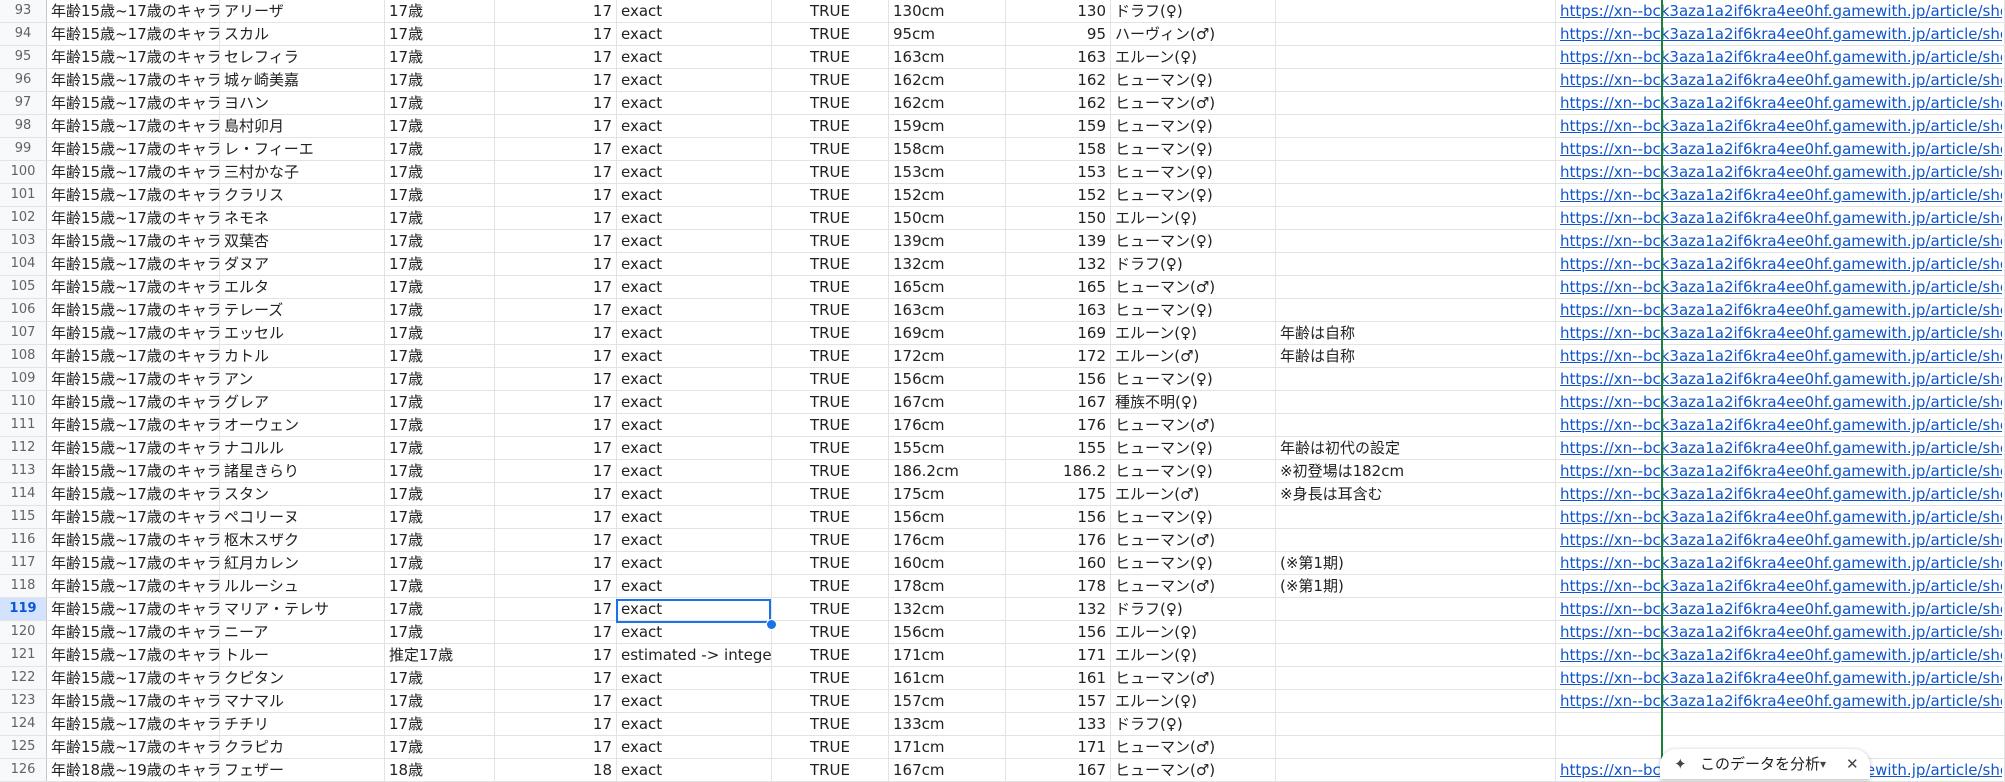  What do you see at coordinates (23, 471) in the screenshot?
I see `row-header: 113` at bounding box center [23, 471].